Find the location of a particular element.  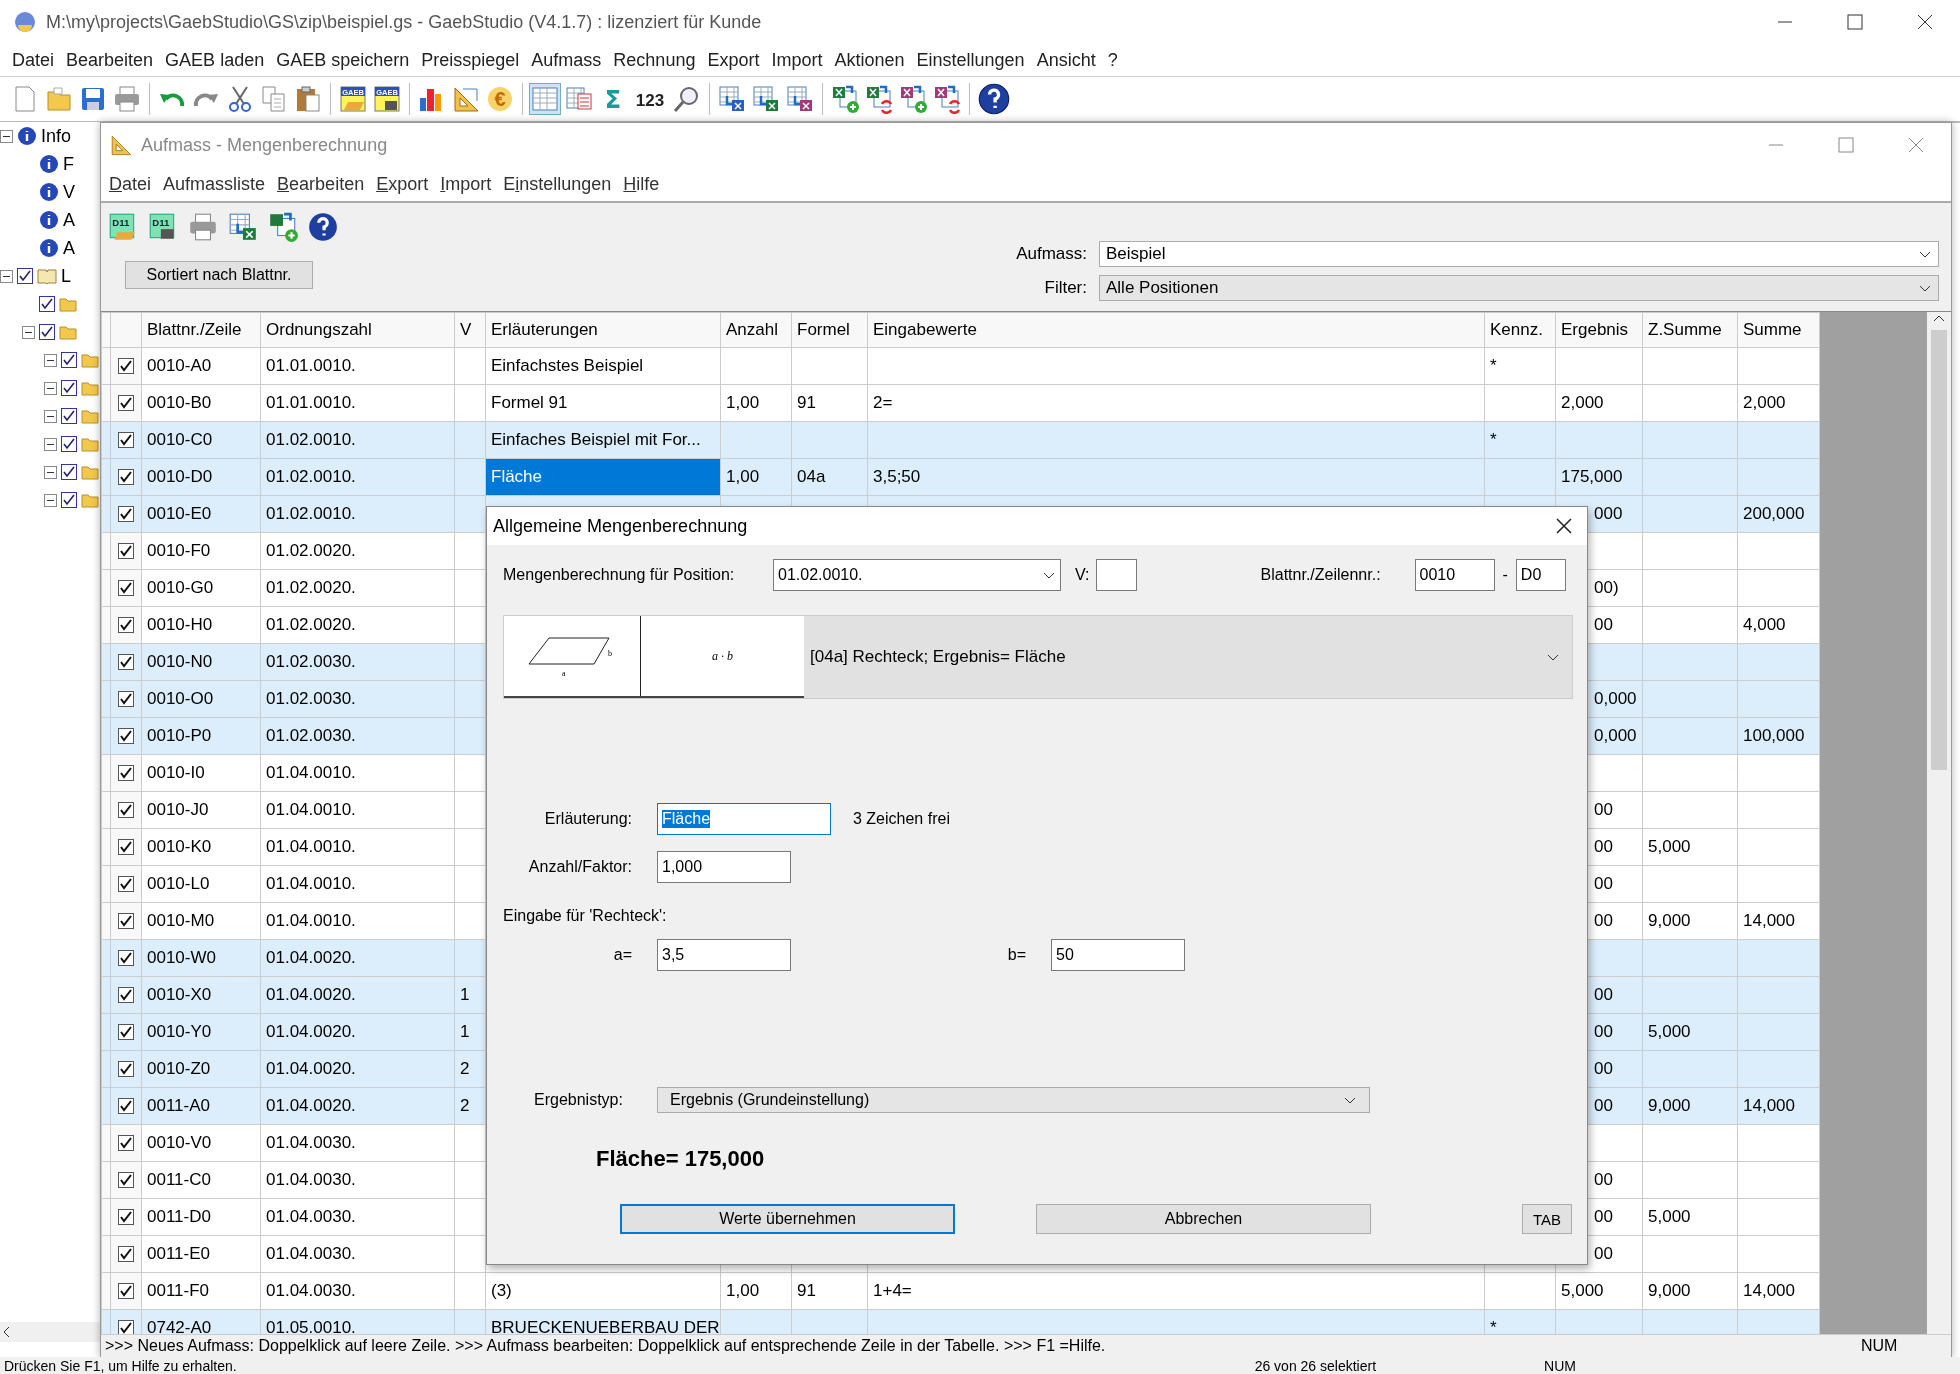

menu-item: Aufmass is located at coordinates (566, 60).